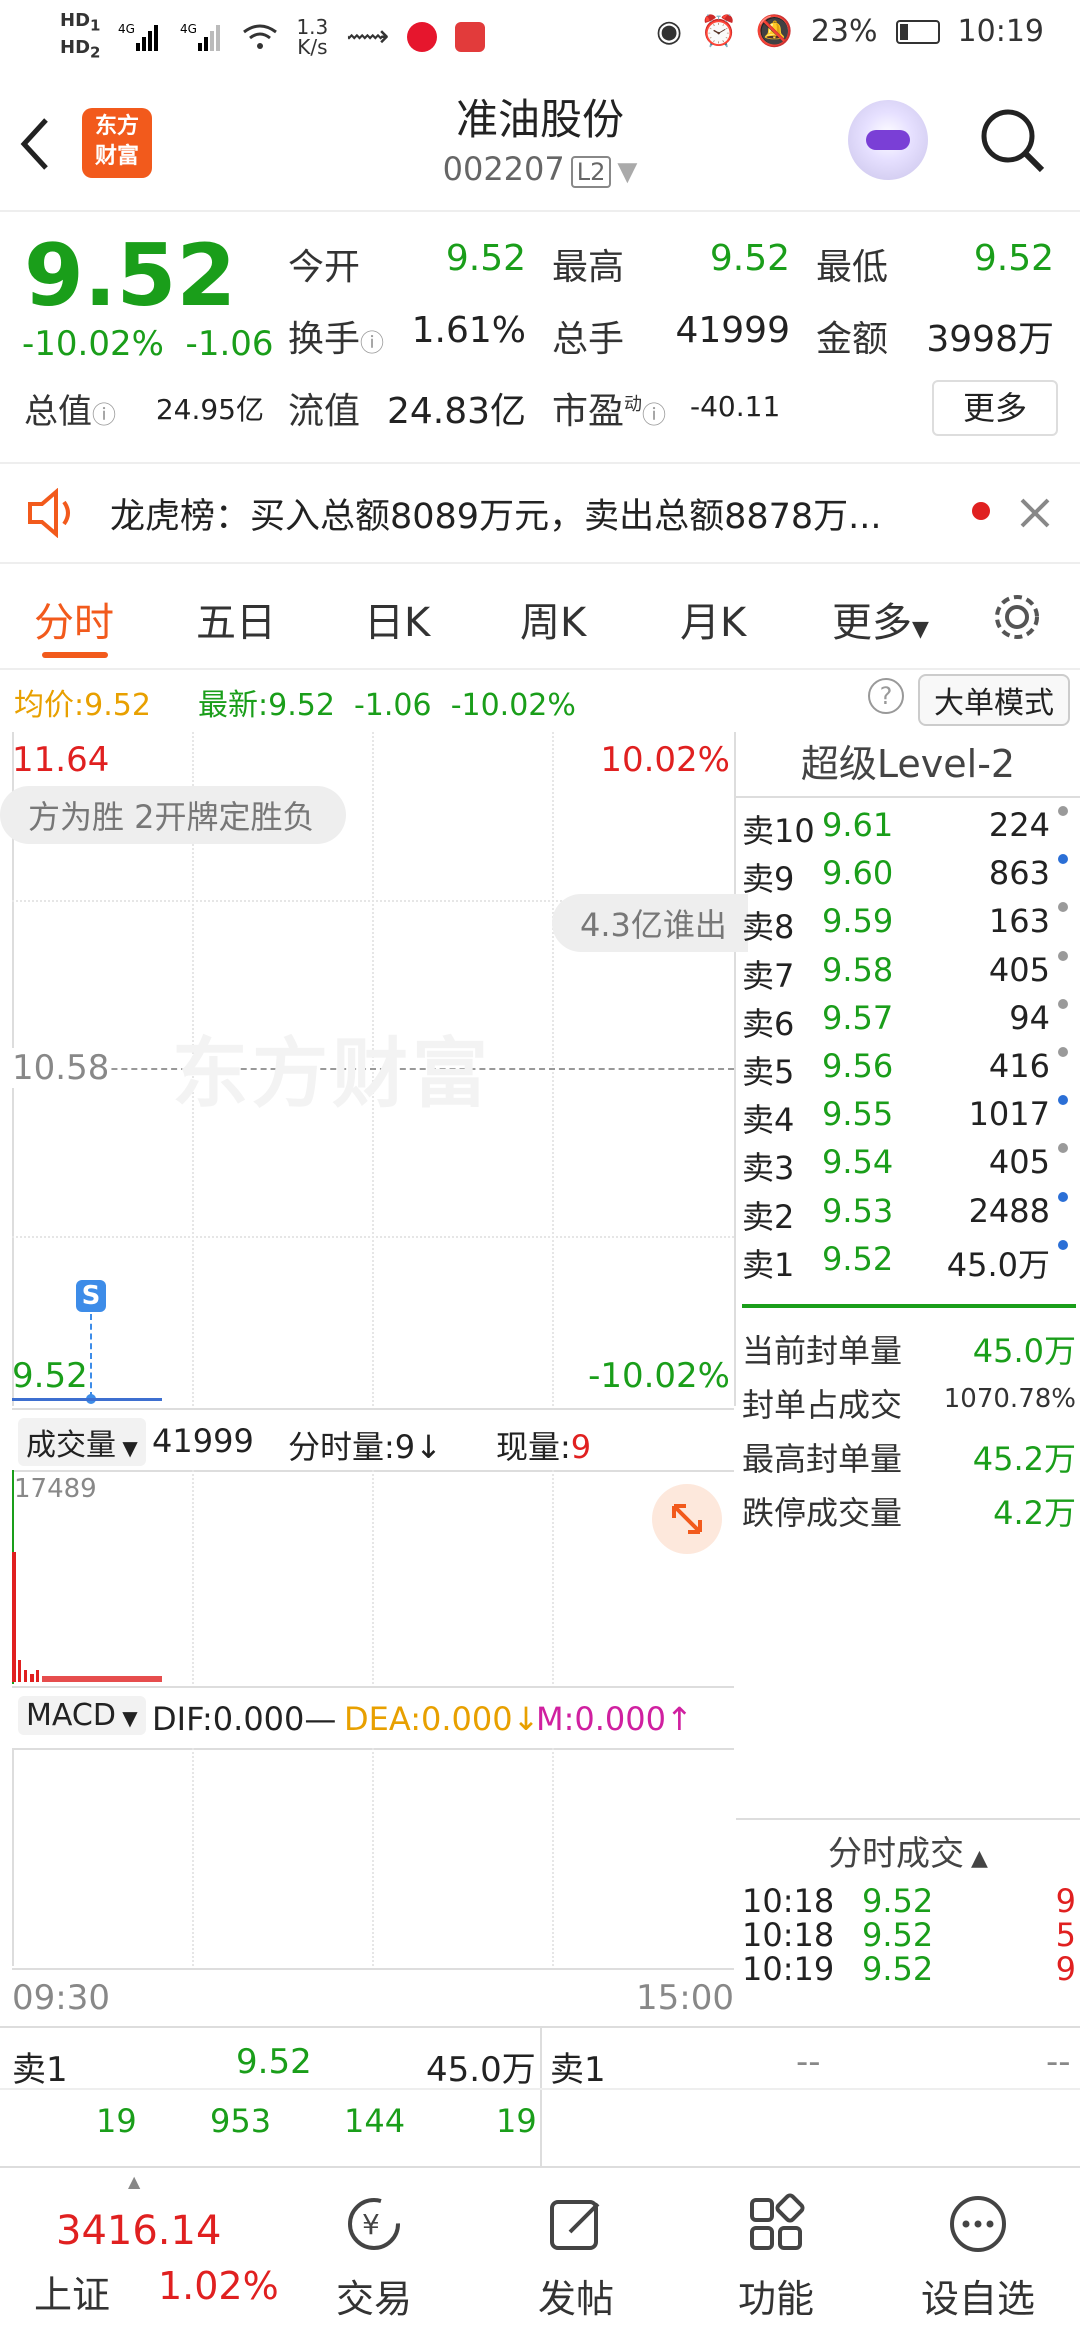 The image size is (1080, 2342). What do you see at coordinates (591, 172) in the screenshot?
I see `level-badge: L2` at bounding box center [591, 172].